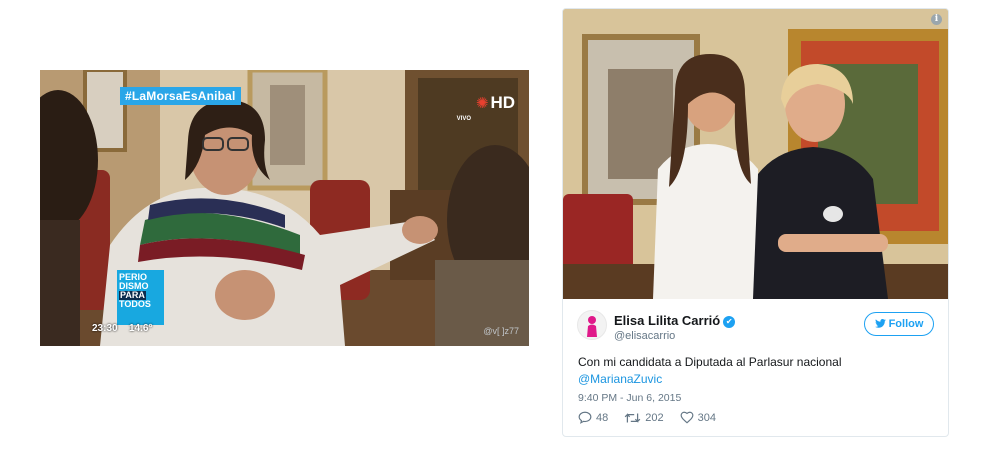 The width and height of the screenshot is (983, 463). I want to click on tv-watermark: @v[ ]z77, so click(501, 331).